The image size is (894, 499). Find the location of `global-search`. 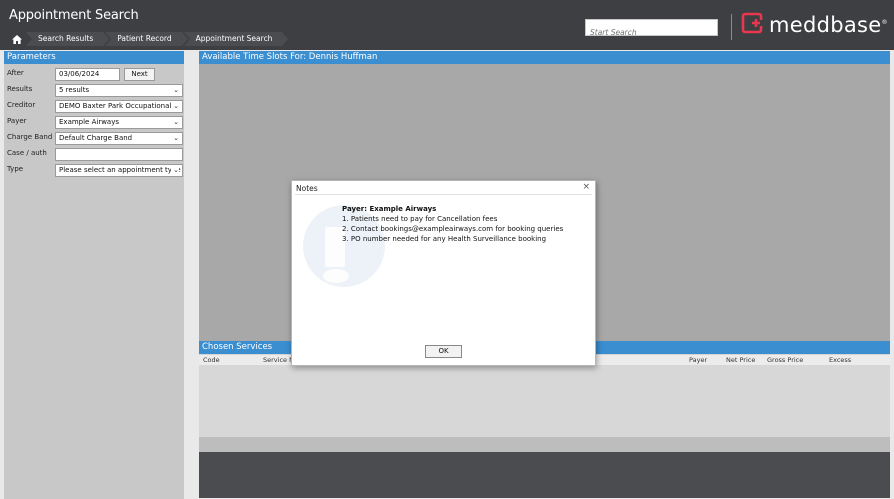

global-search is located at coordinates (651, 29).